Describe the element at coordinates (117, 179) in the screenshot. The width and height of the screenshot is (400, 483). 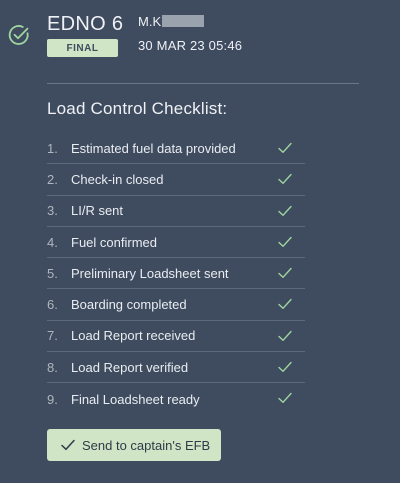
I see `checklist-item-label: Check-in closed` at that location.